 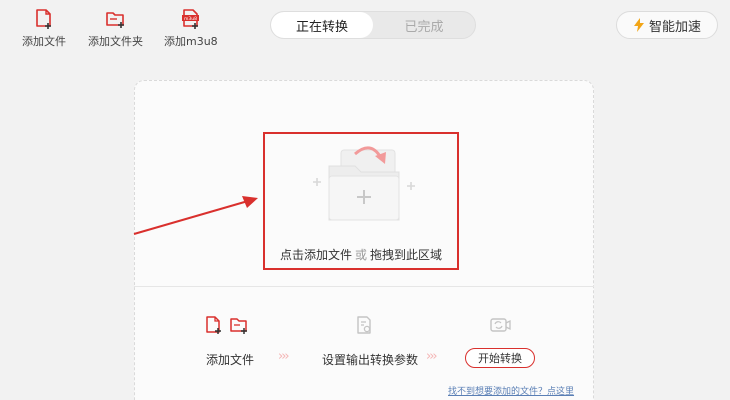 I want to click on step-add-file-label: 添加文件, so click(x=230, y=360).